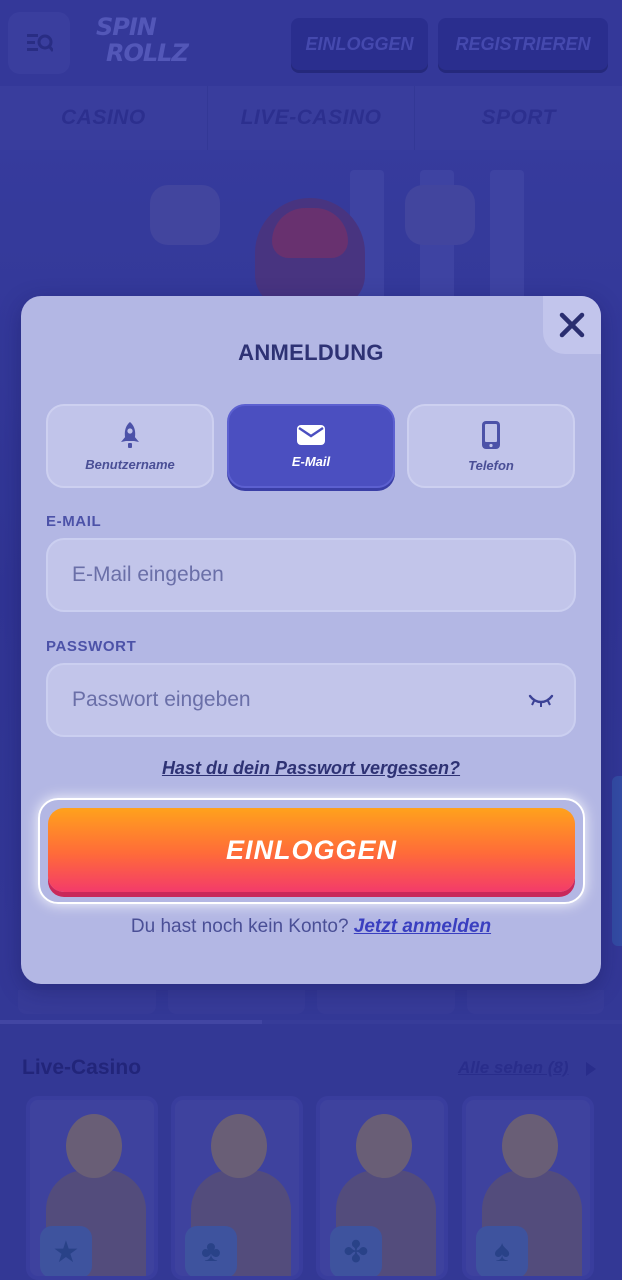  What do you see at coordinates (130, 464) in the screenshot?
I see `tab-username-label: Benutzername` at bounding box center [130, 464].